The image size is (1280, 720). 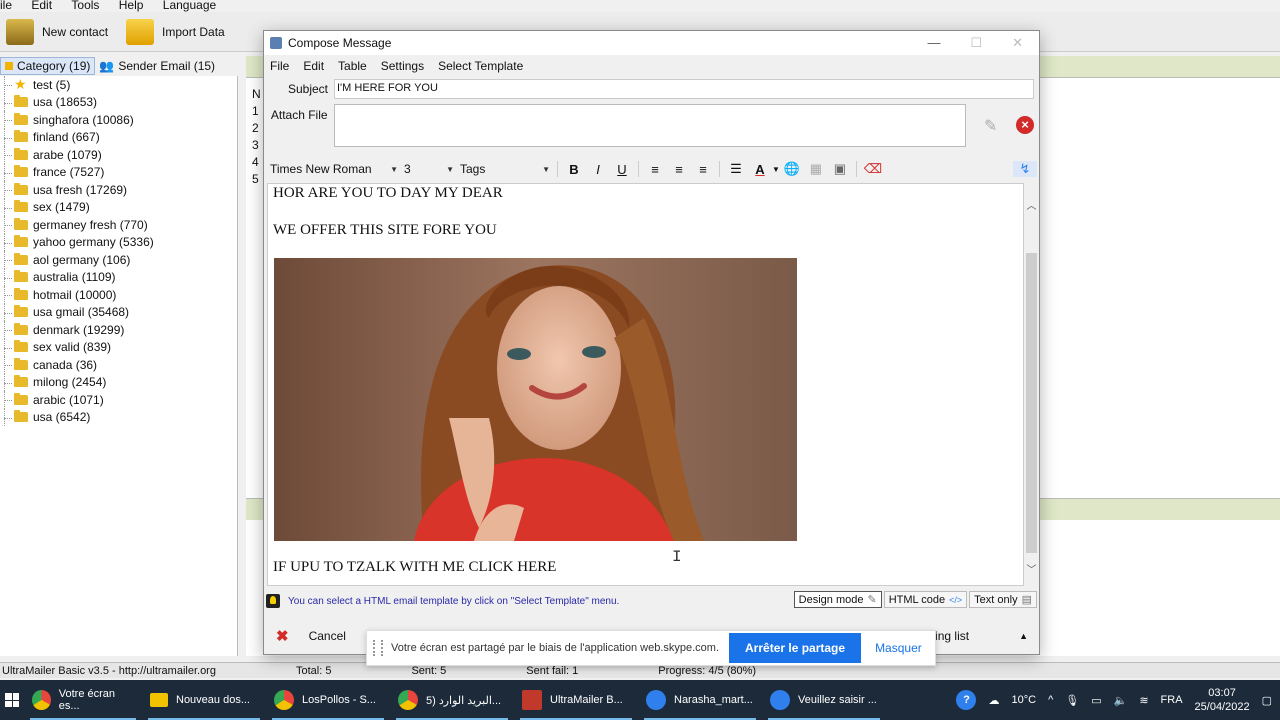 What do you see at coordinates (307, 89) in the screenshot?
I see `subject-label: Subject` at bounding box center [307, 89].